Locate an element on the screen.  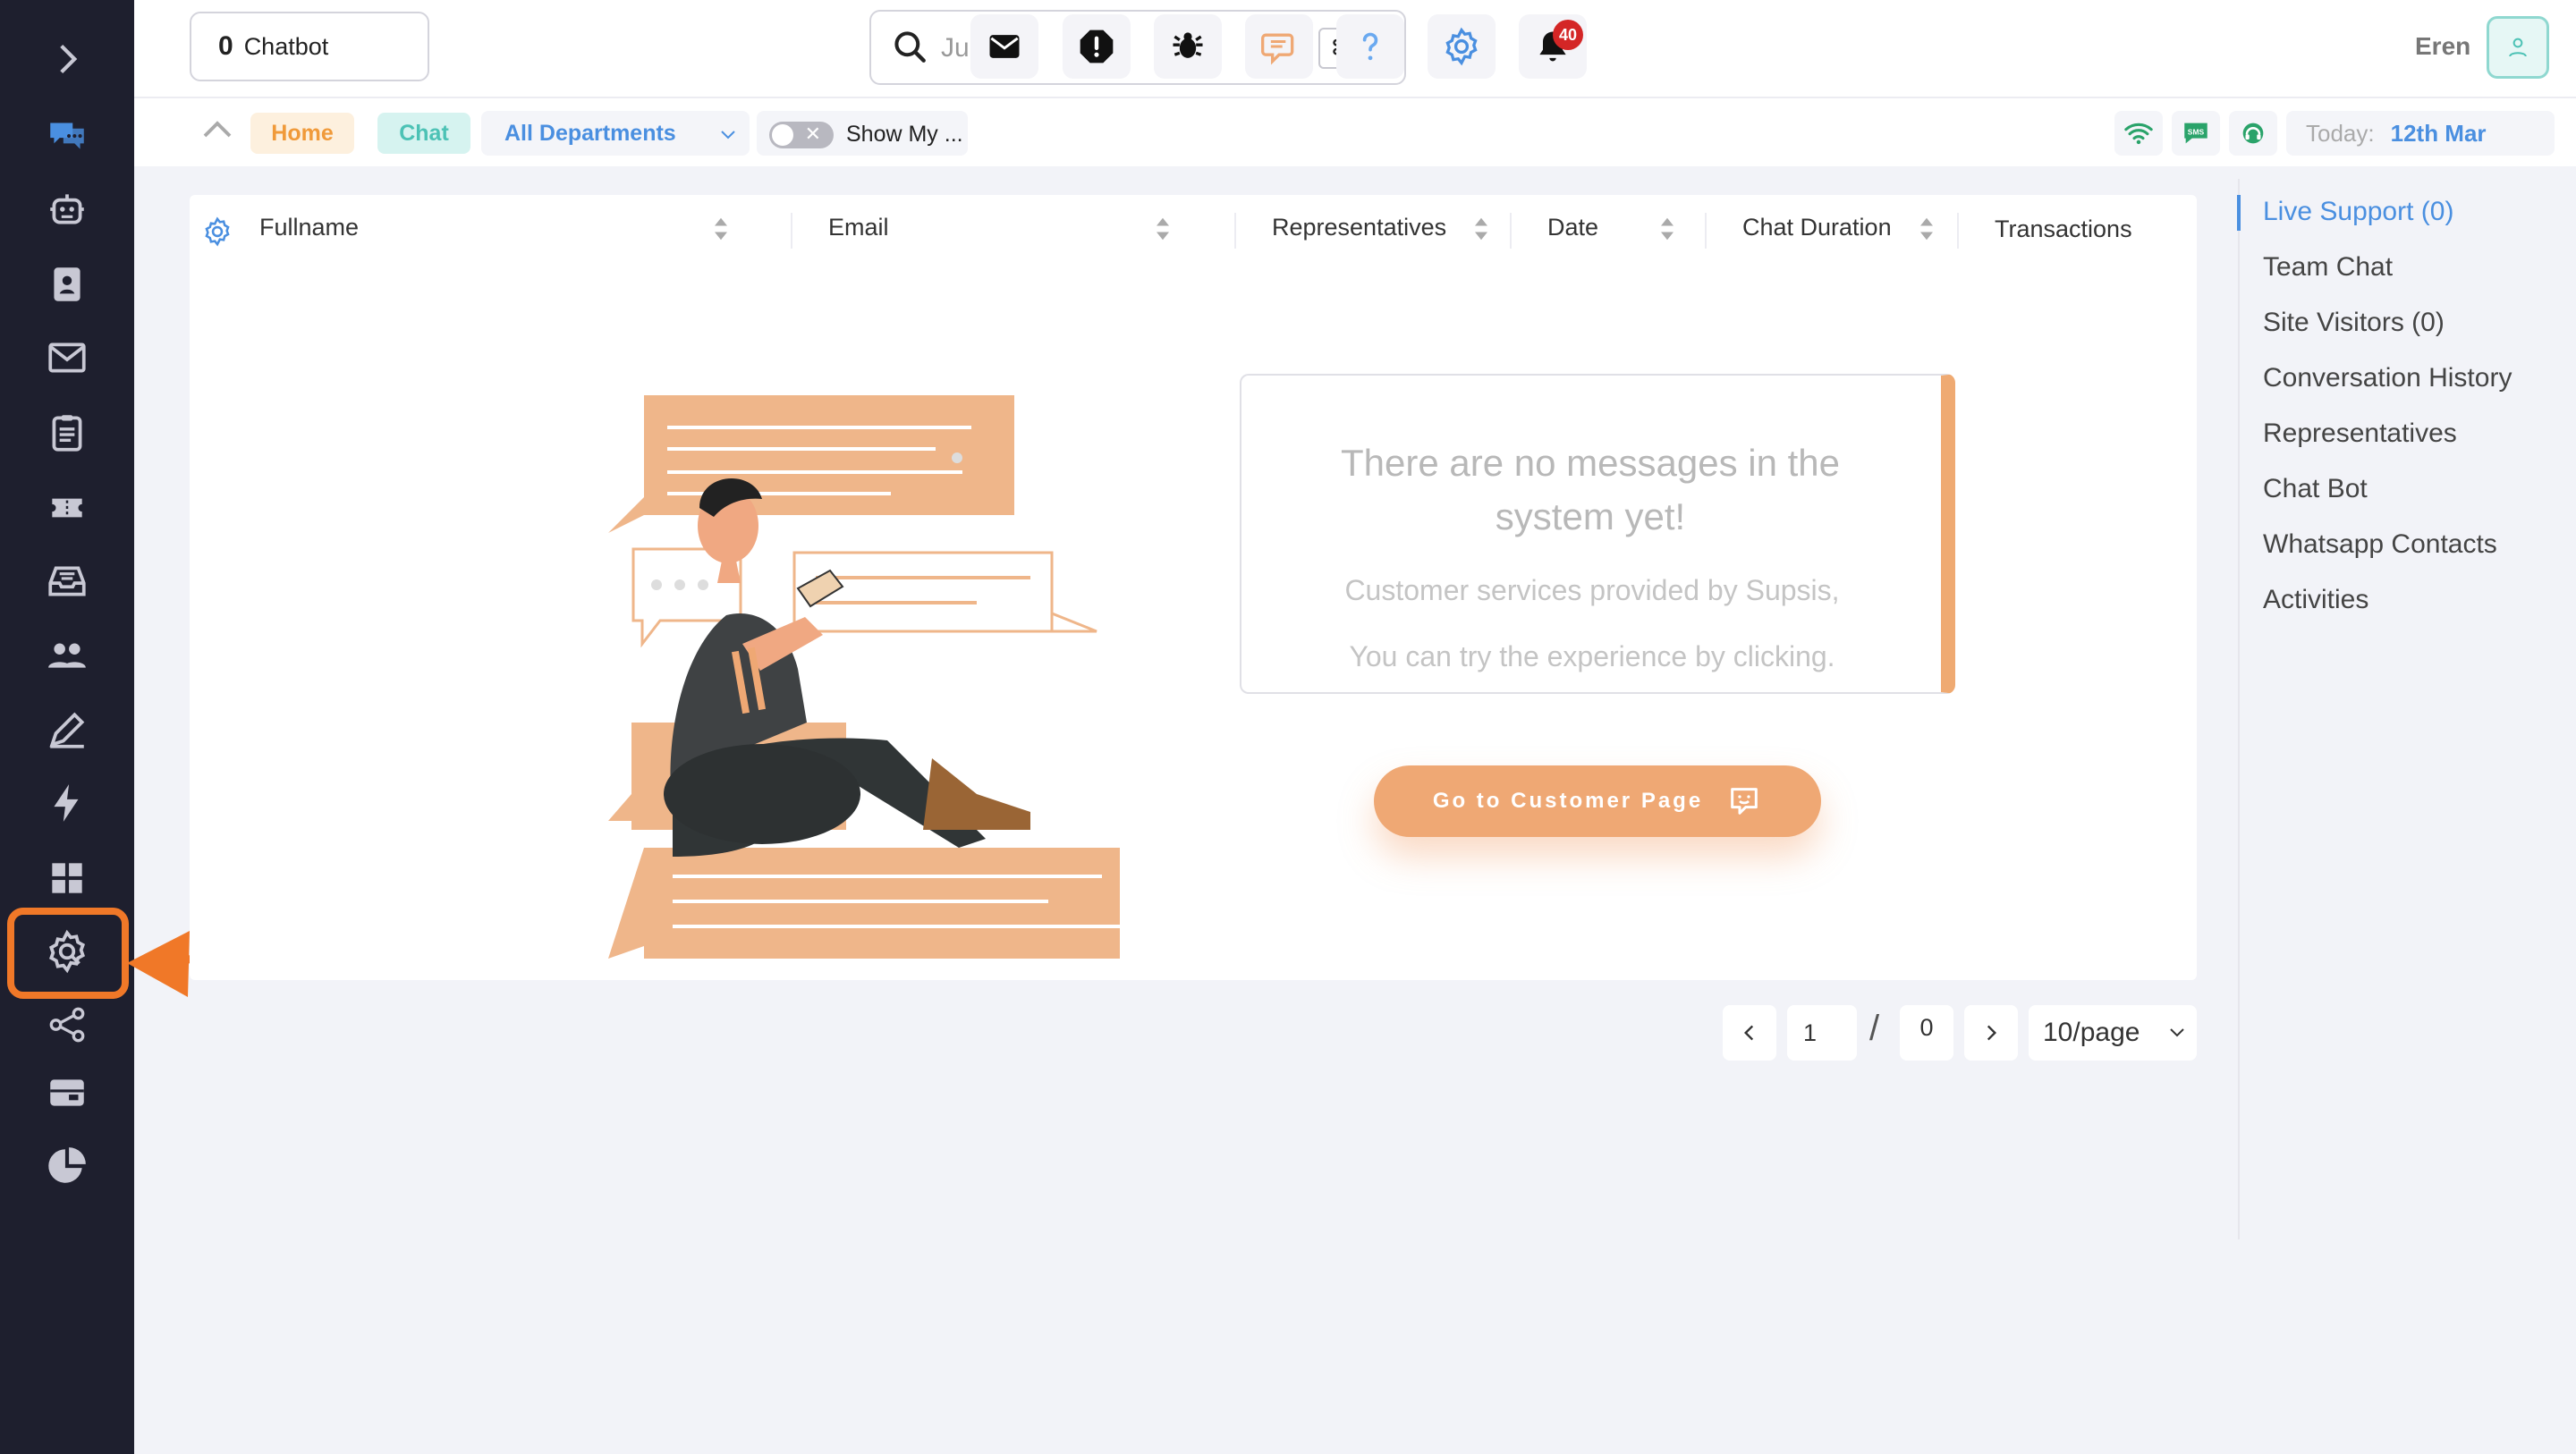
nav-chat-bot: Chat Bot is located at coordinates (2315, 489).